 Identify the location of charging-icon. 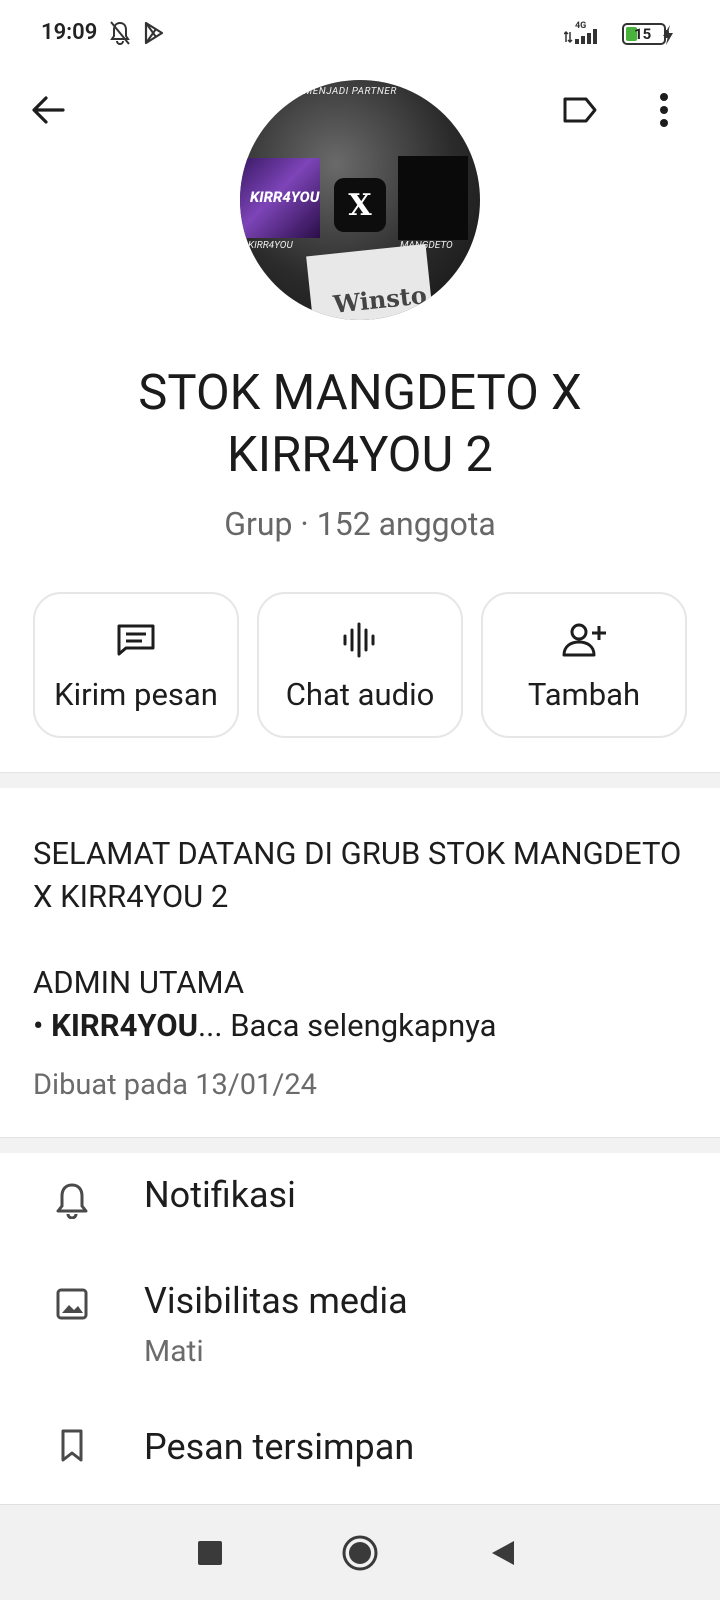
(668, 35).